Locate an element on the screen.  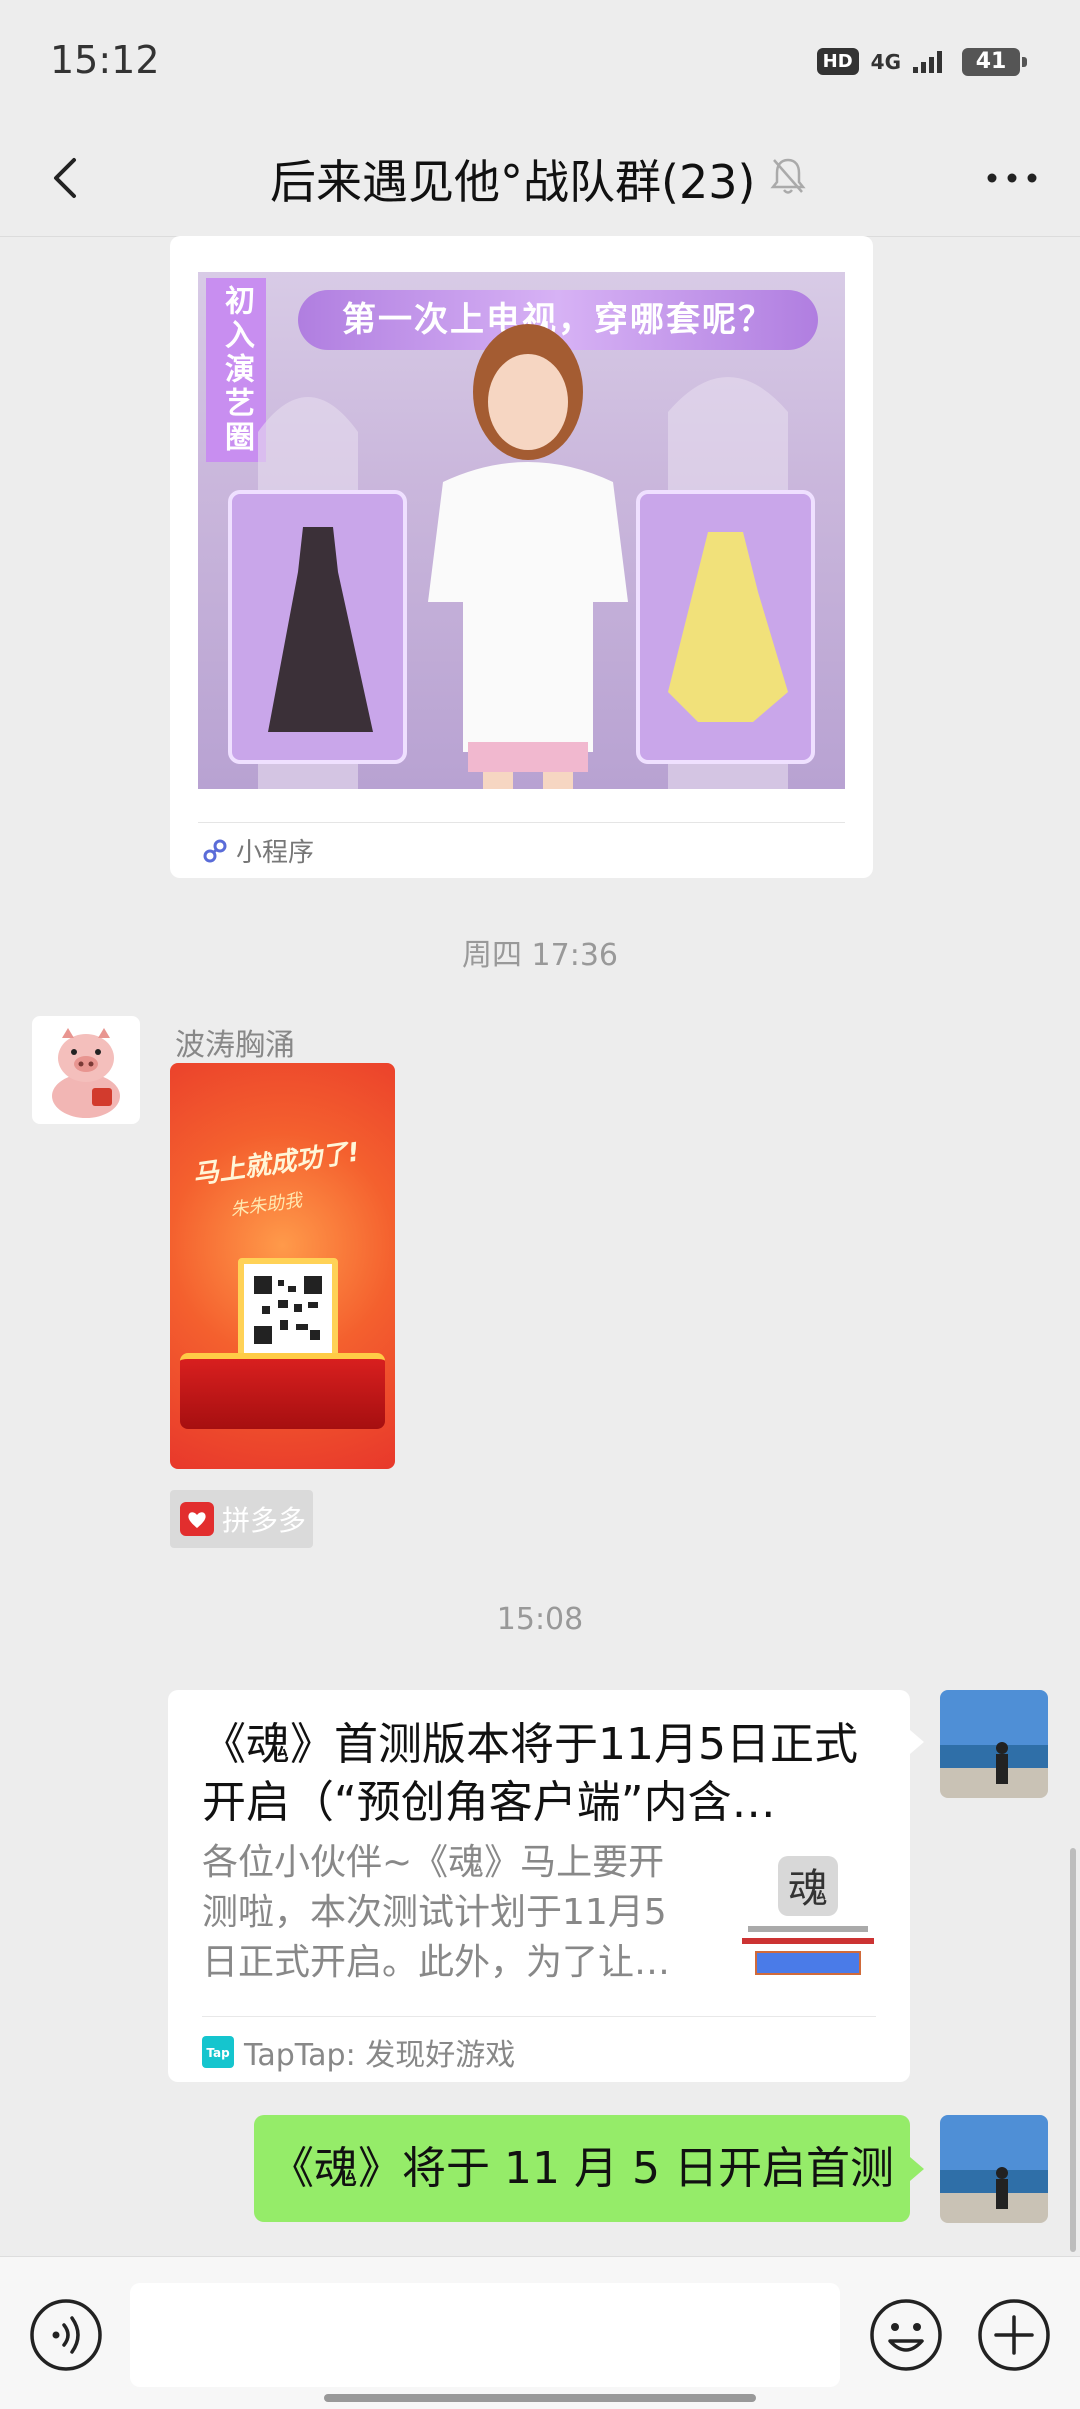
voice-icon is located at coordinates (66, 2335).